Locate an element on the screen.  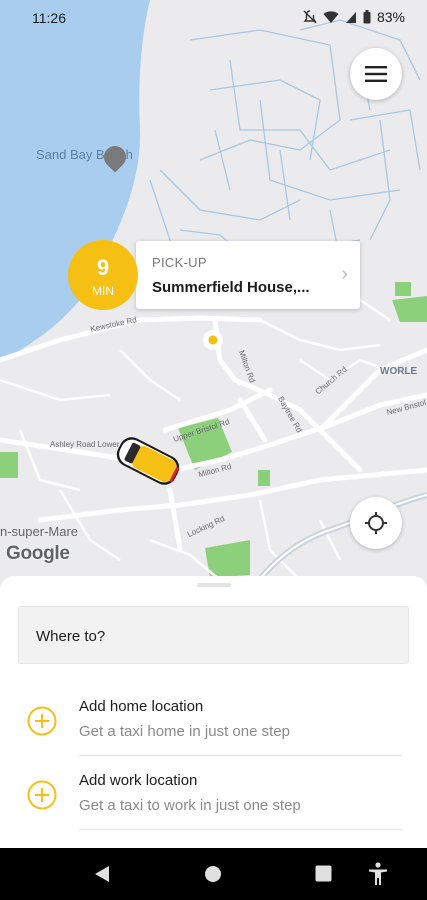
home-icon is located at coordinates (213, 874).